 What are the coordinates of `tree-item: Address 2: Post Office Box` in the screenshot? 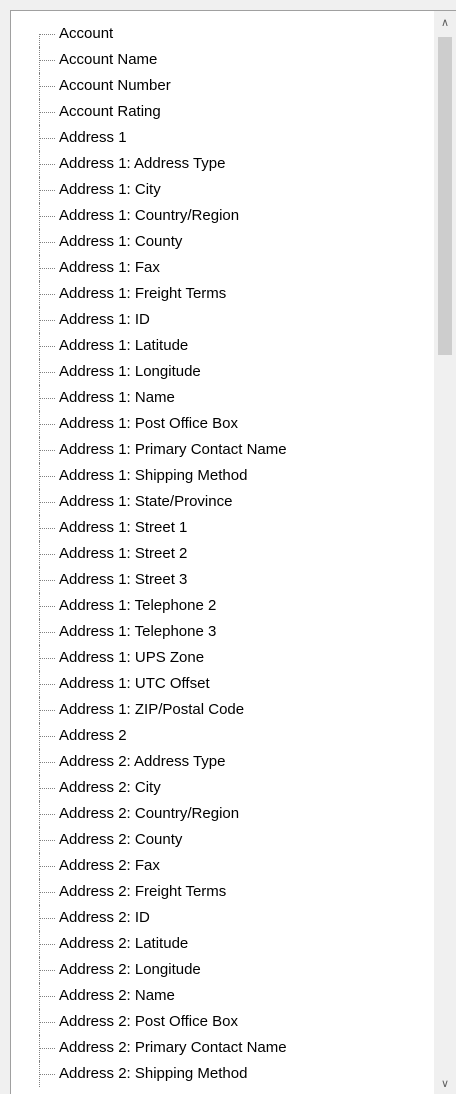 It's located at (222, 1022).